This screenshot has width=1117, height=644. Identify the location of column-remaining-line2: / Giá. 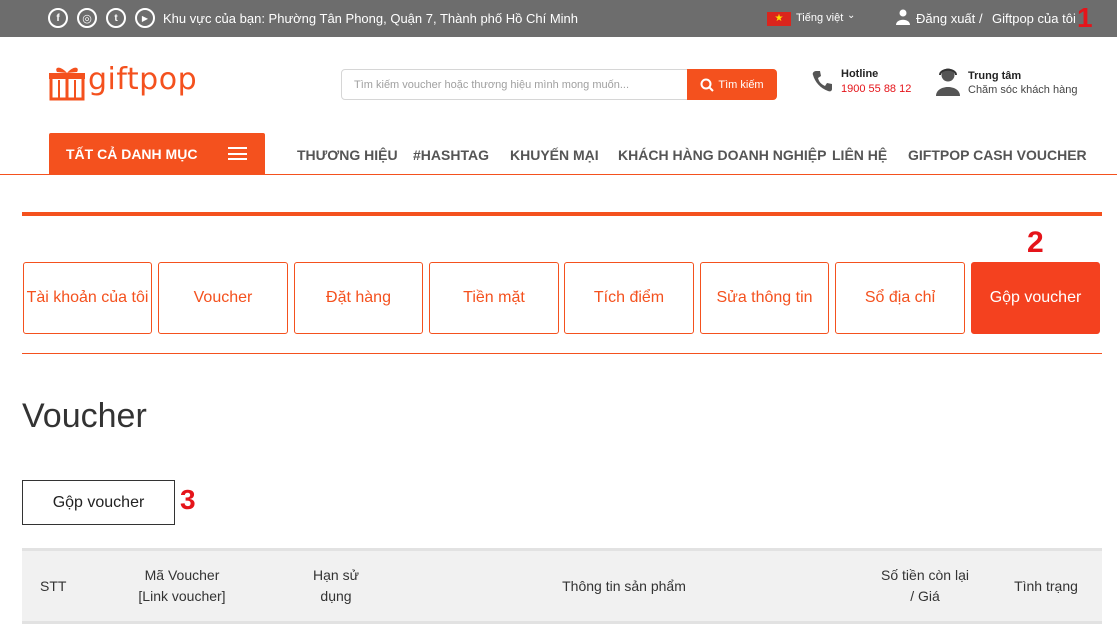
(925, 596).